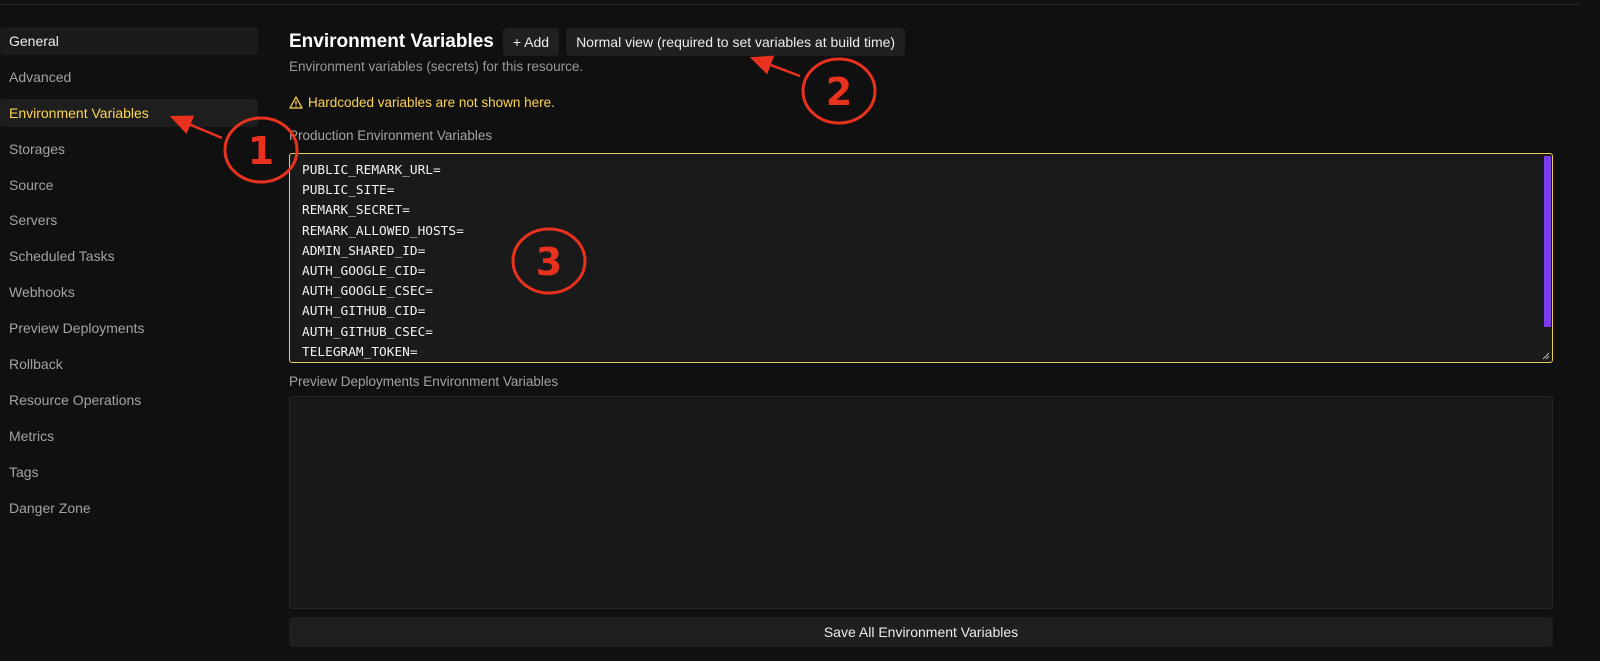 The image size is (1600, 661). I want to click on env-line: PUBLIC_SITE=, so click(348, 191).